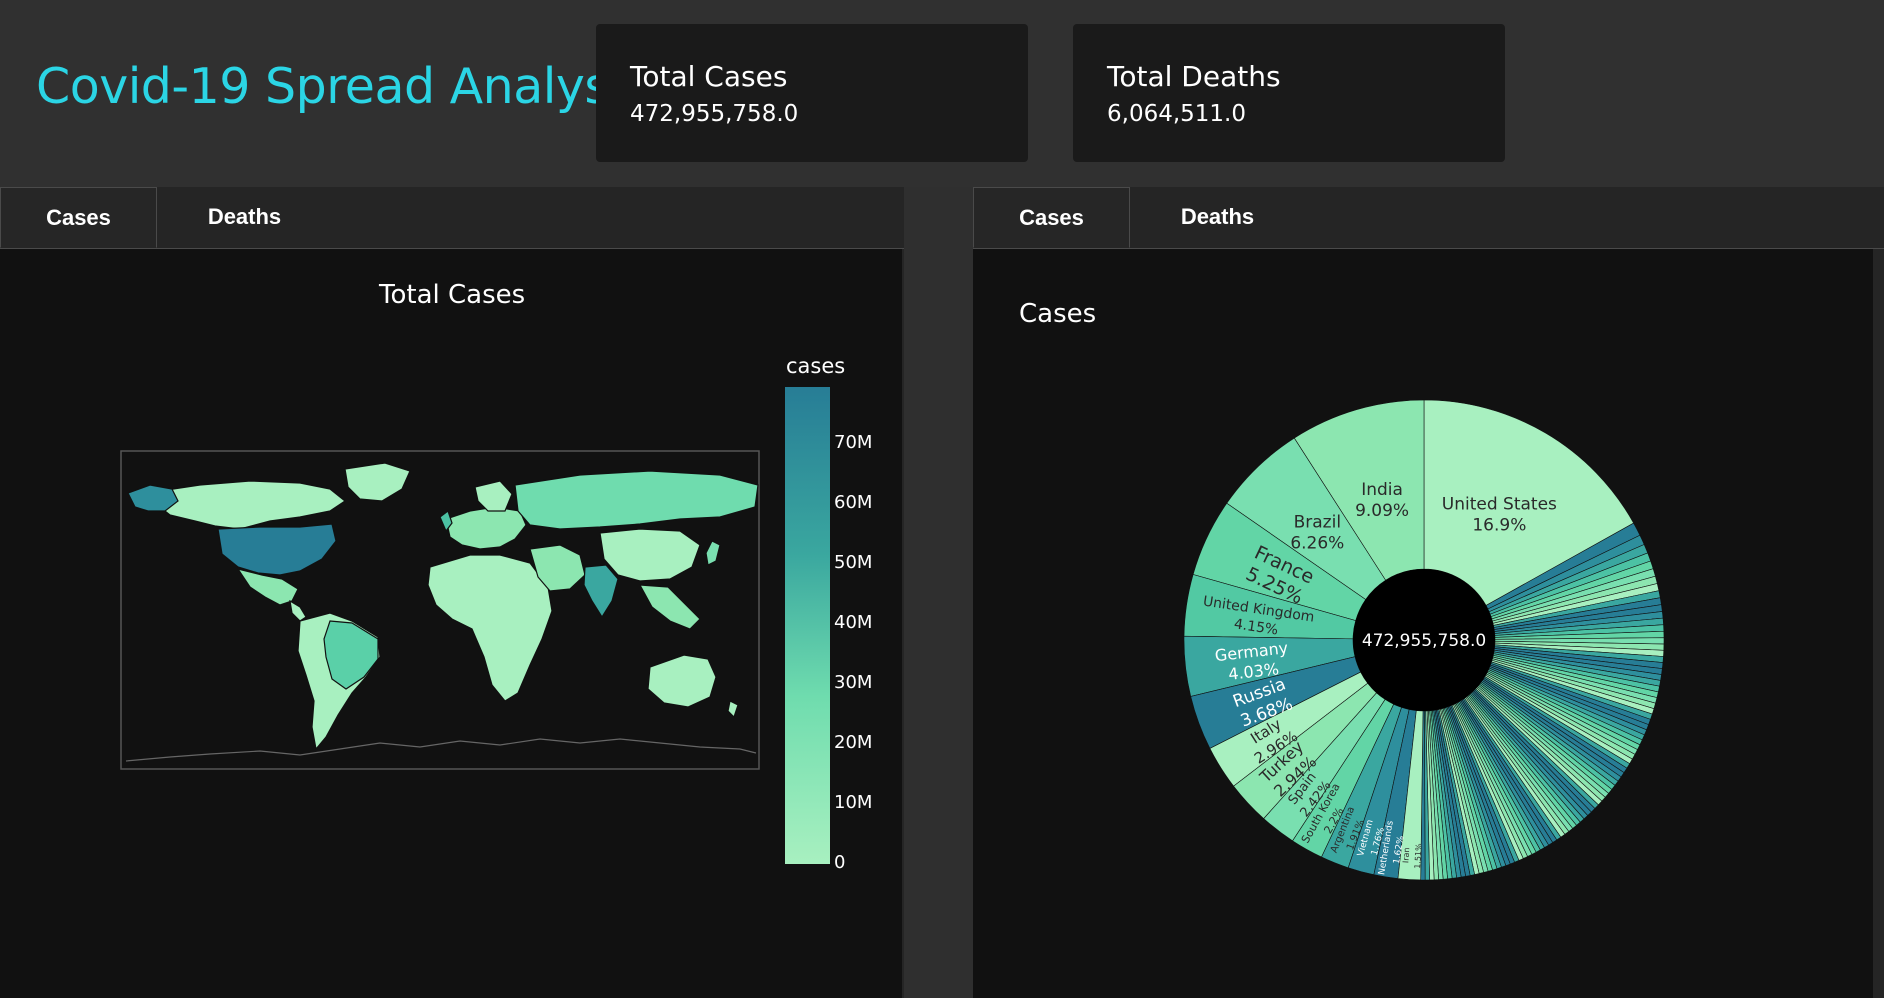 This screenshot has height=998, width=1884. I want to click on donut-slice-percent: 1.51%, so click(1418, 856).